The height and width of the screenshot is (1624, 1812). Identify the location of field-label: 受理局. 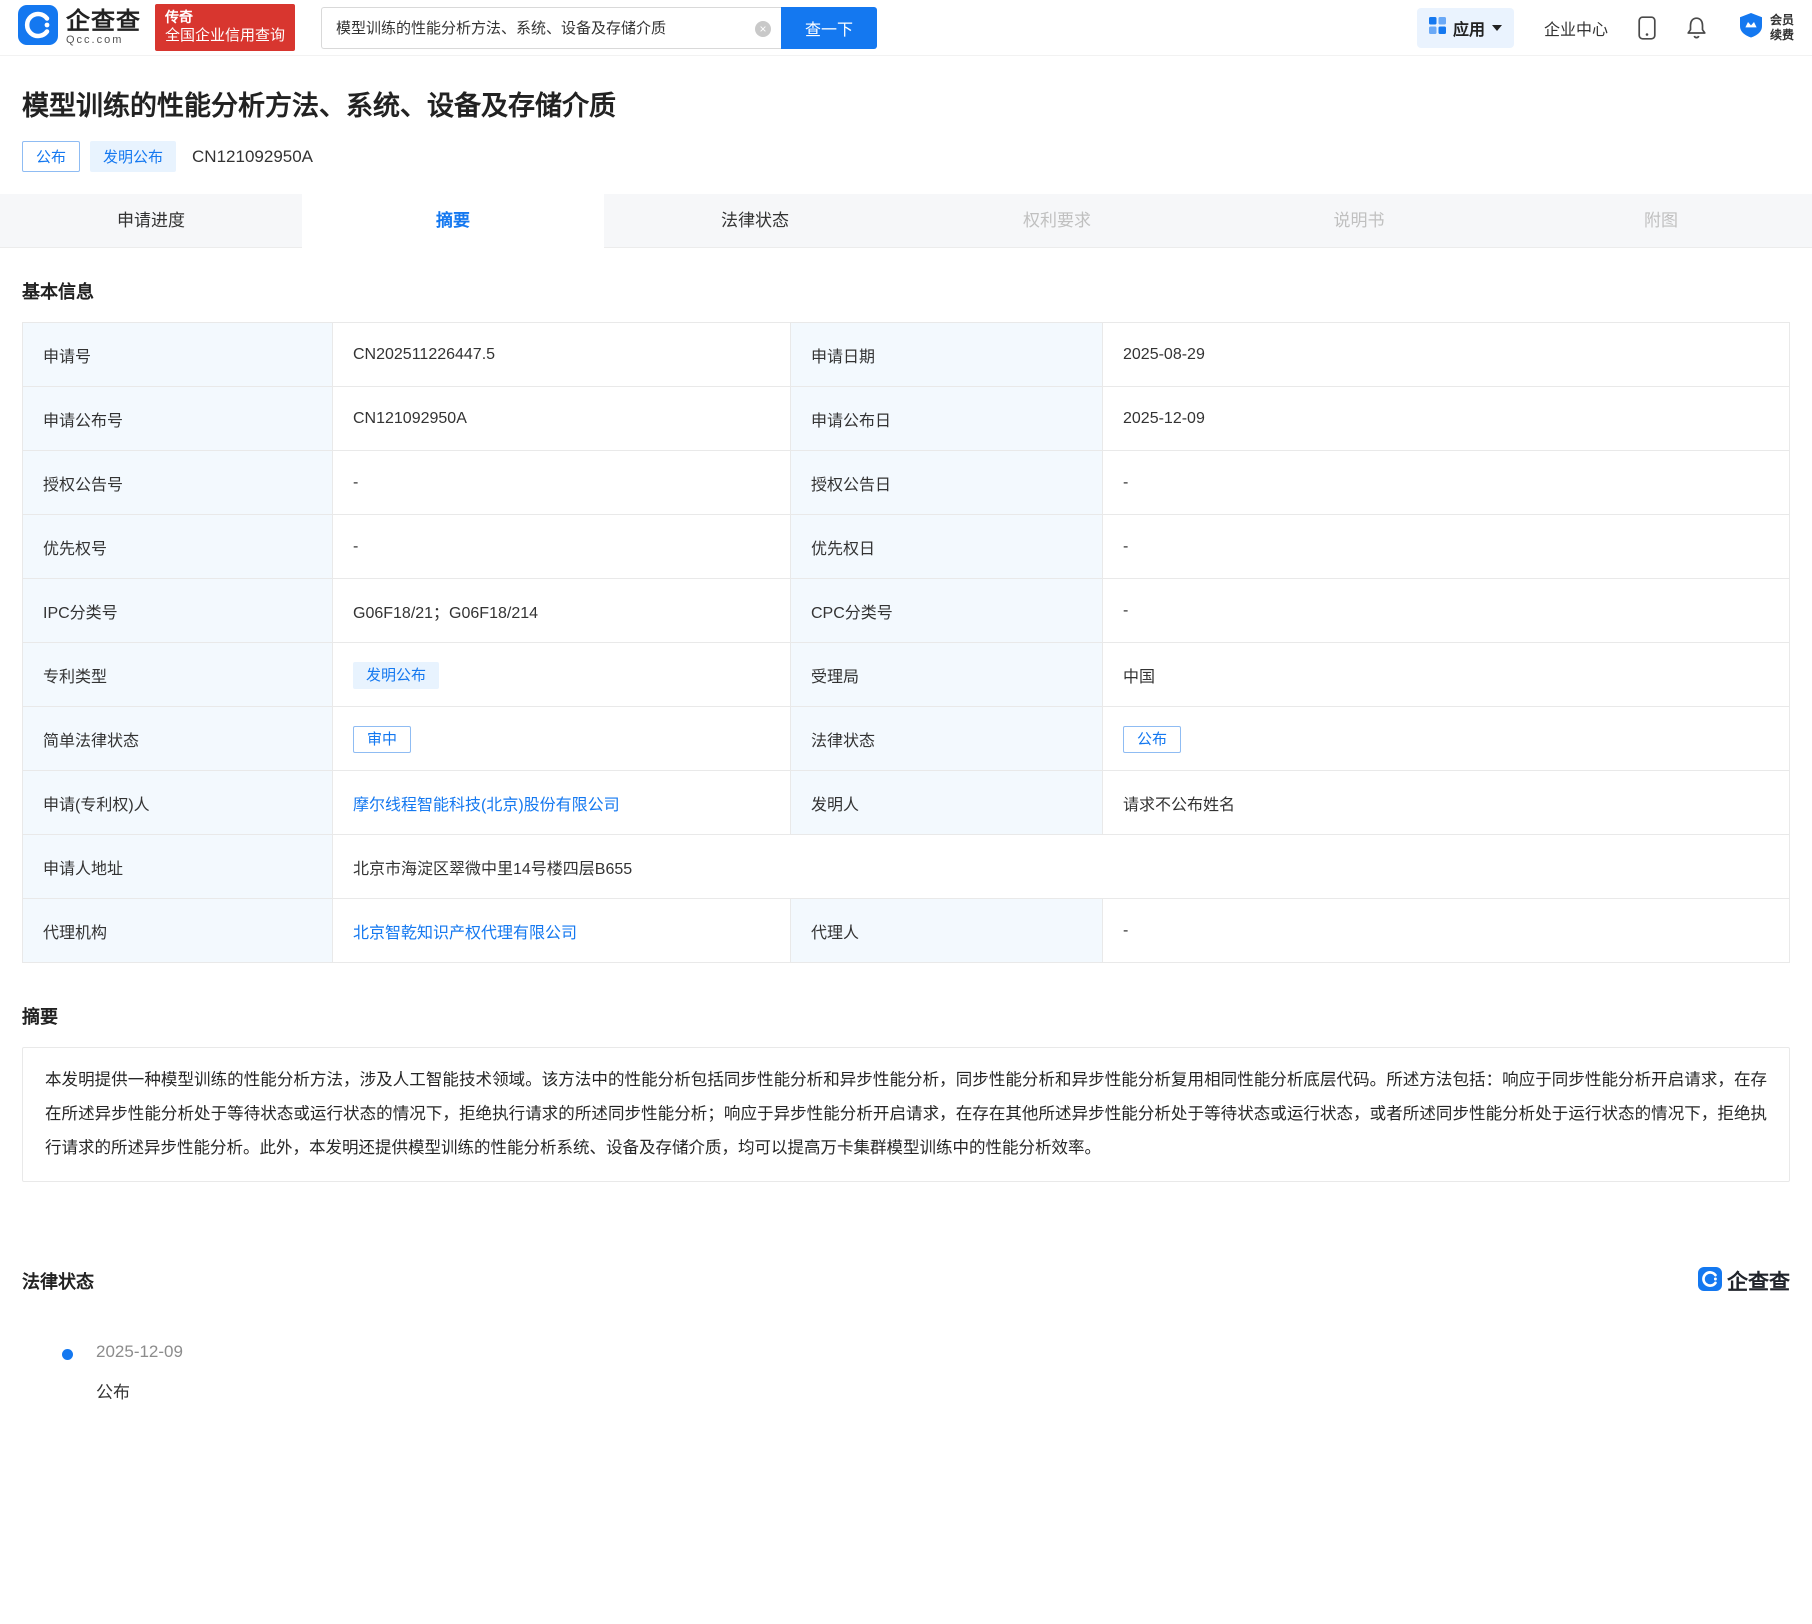
(946, 674).